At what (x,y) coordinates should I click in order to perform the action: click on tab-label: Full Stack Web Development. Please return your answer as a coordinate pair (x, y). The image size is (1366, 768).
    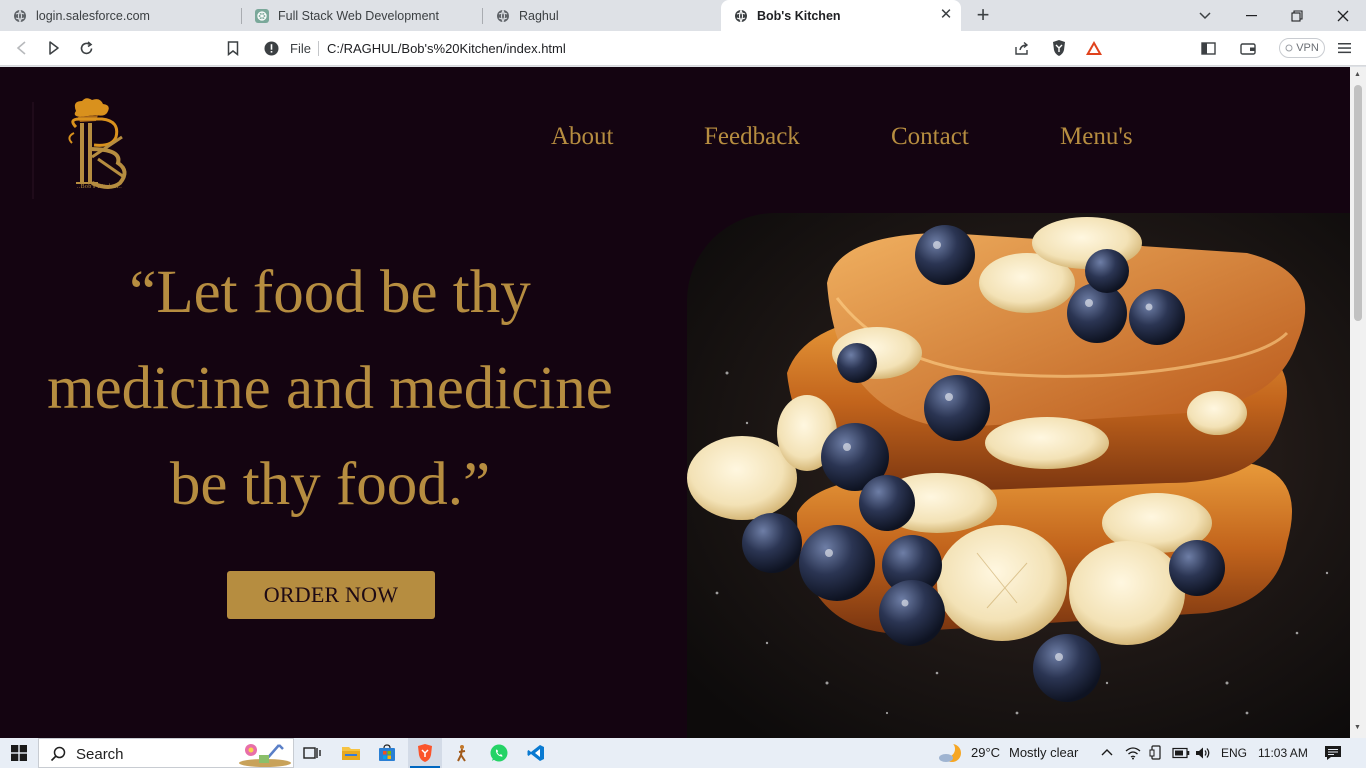
    Looking at the image, I should click on (358, 15).